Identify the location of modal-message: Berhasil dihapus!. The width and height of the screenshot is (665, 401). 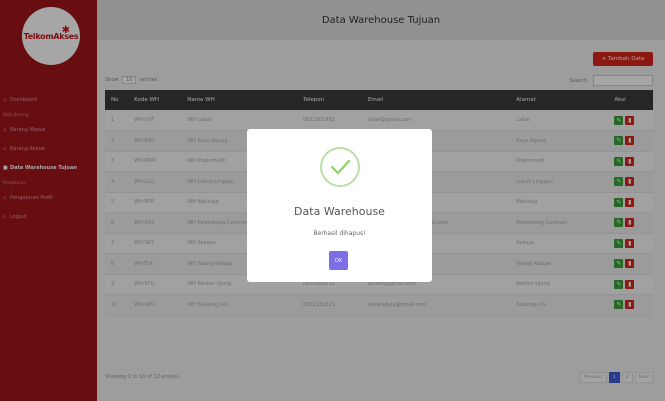
(339, 233).